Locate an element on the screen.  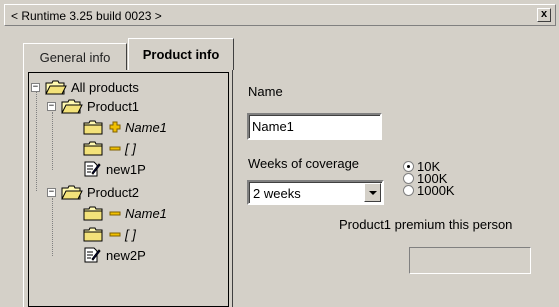
premium-field is located at coordinates (470, 260).